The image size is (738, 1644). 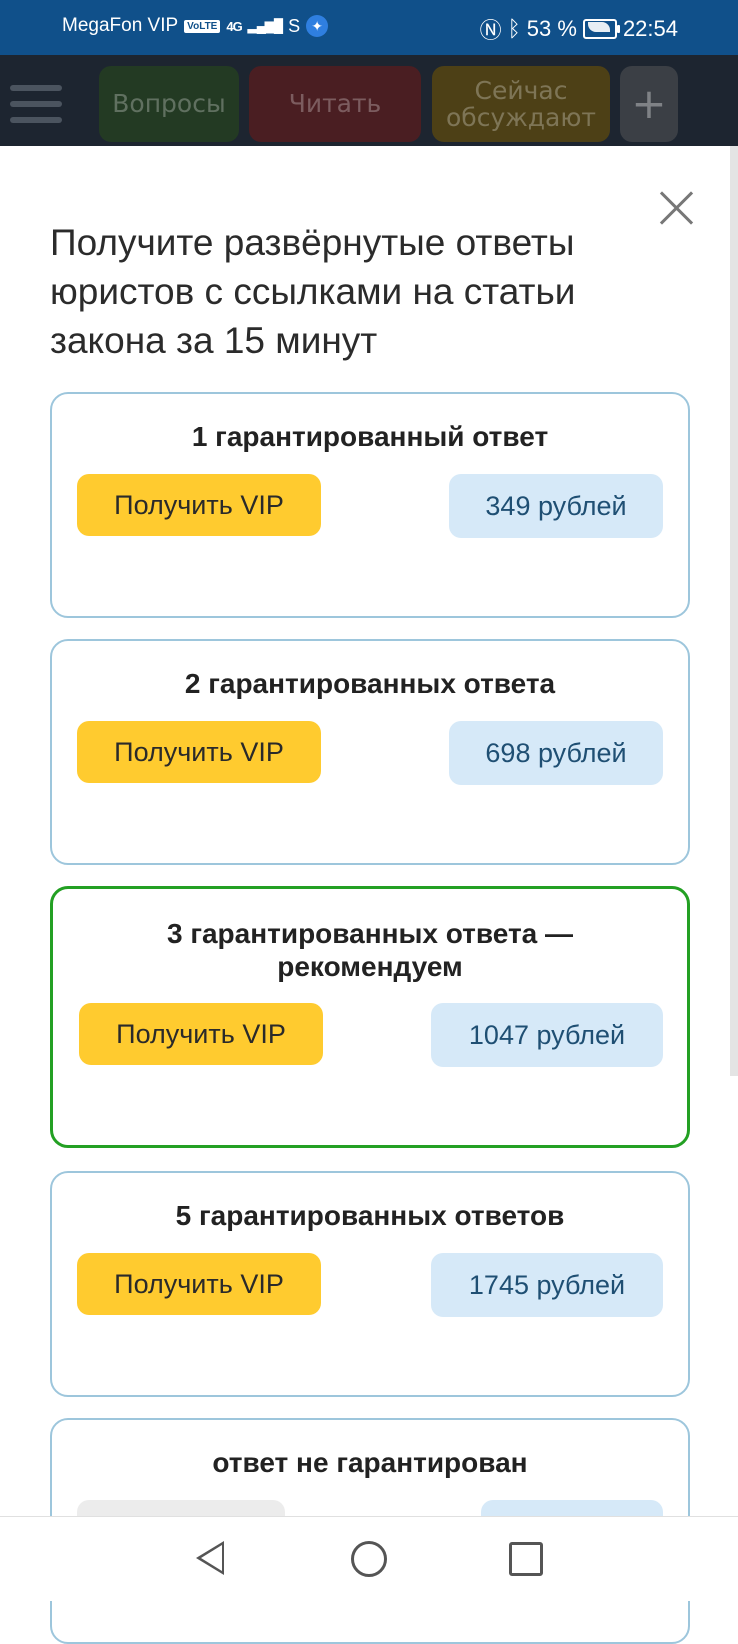 I want to click on scrollbar, so click(x=734, y=611).